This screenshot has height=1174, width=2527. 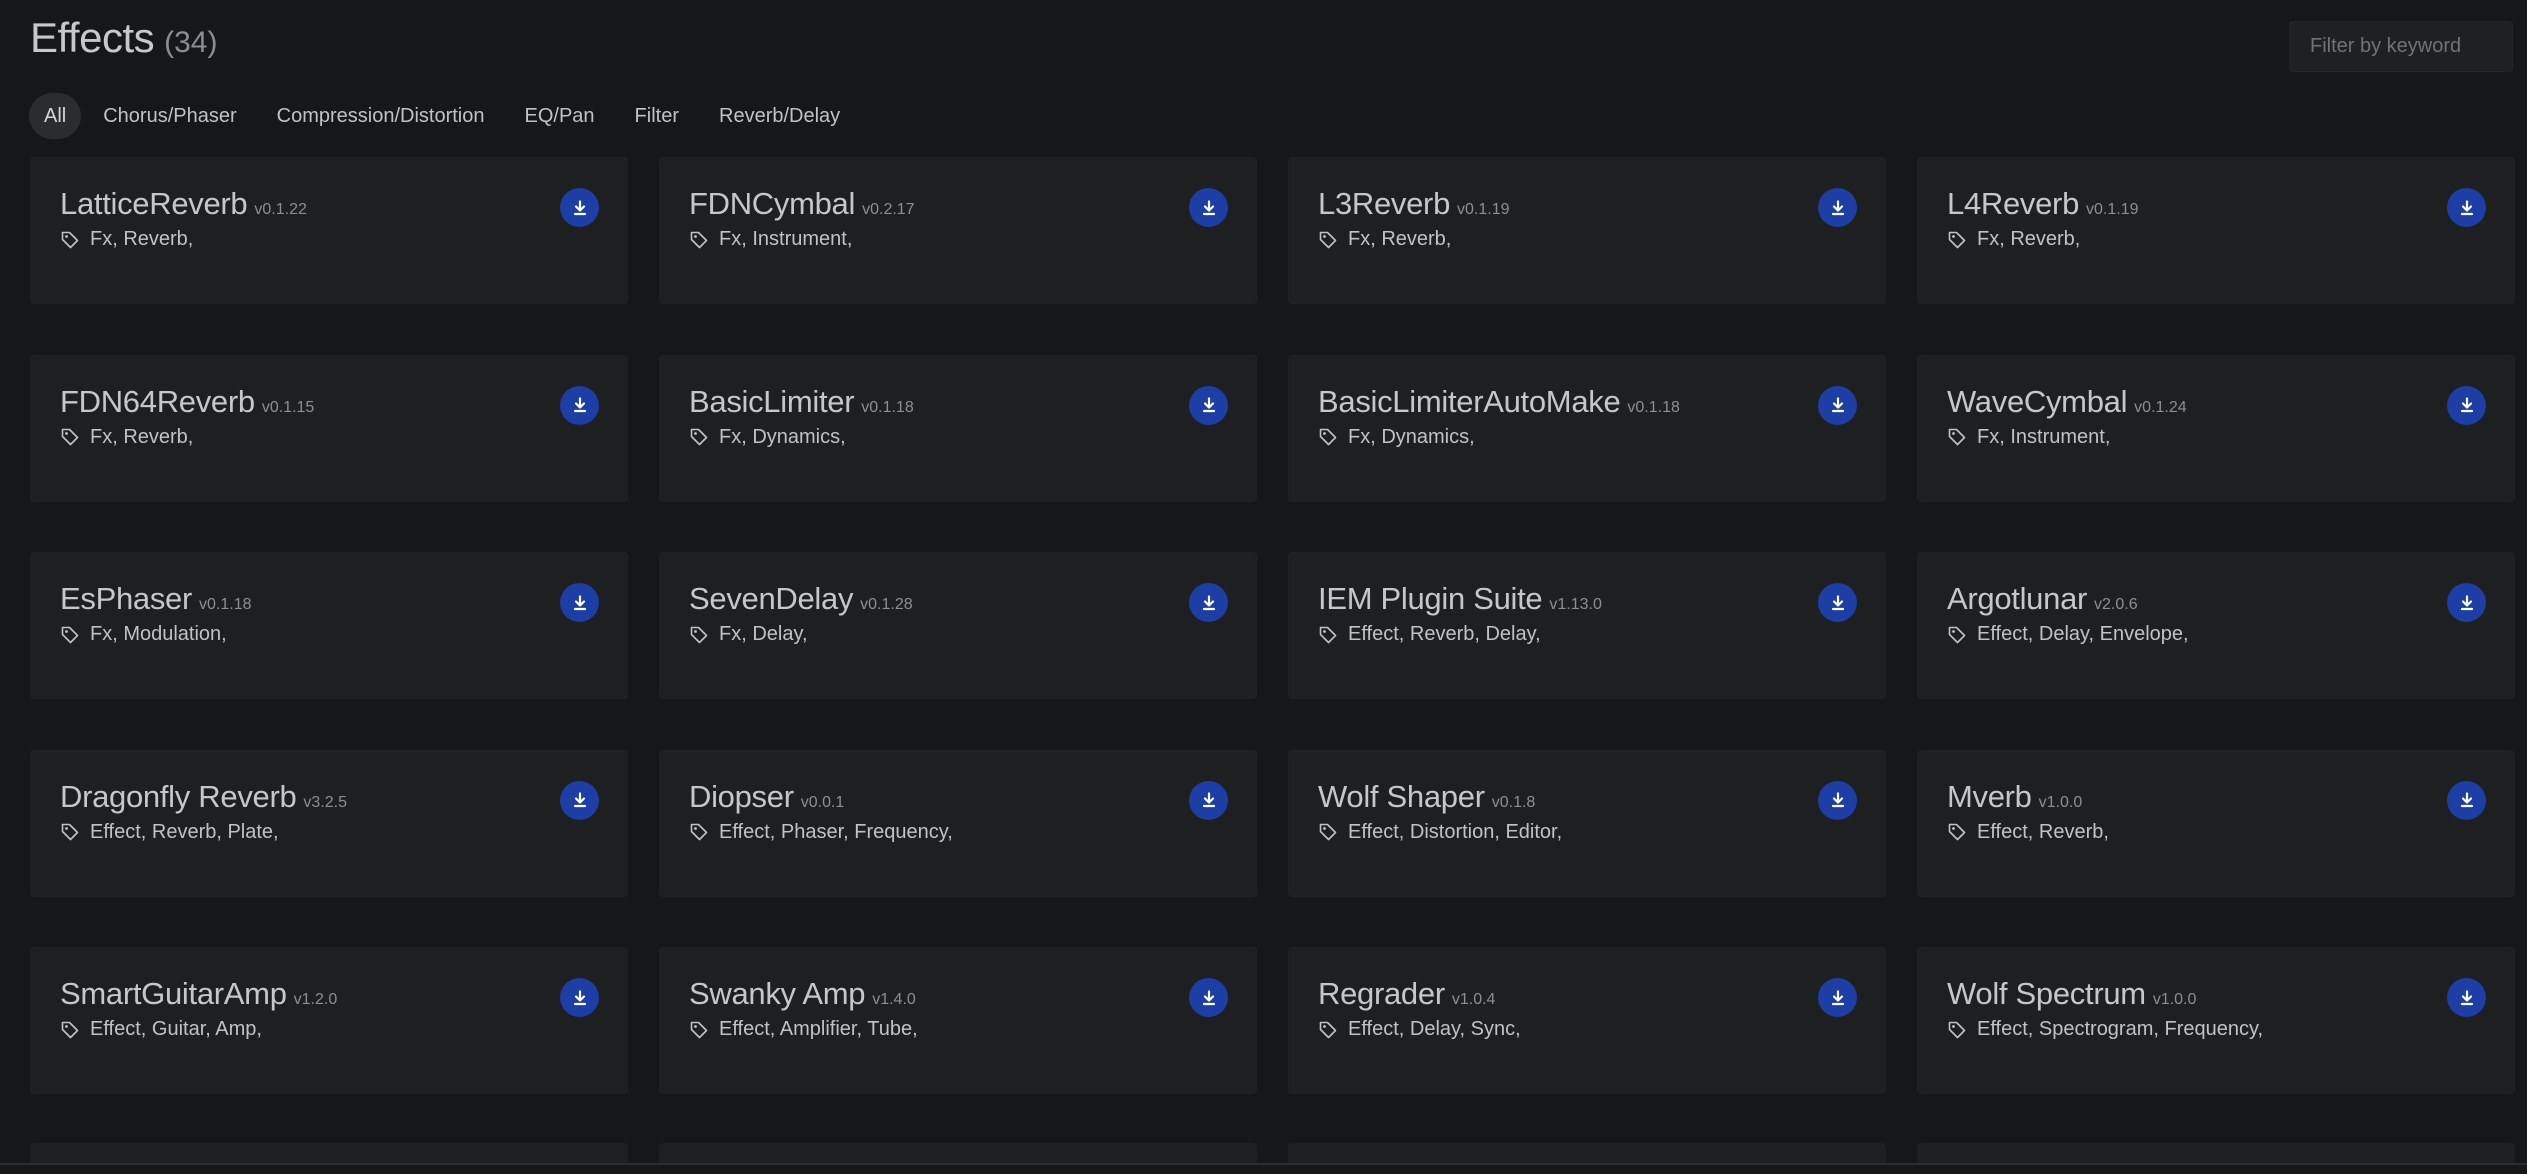 I want to click on plugin-tags-row: Effect, Reverb, Plate,, so click(x=169, y=832).